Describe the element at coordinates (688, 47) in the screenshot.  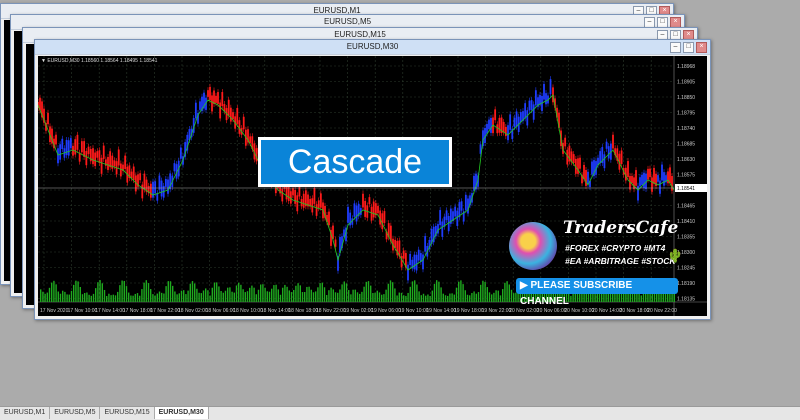
I see `restore-icon: □` at that location.